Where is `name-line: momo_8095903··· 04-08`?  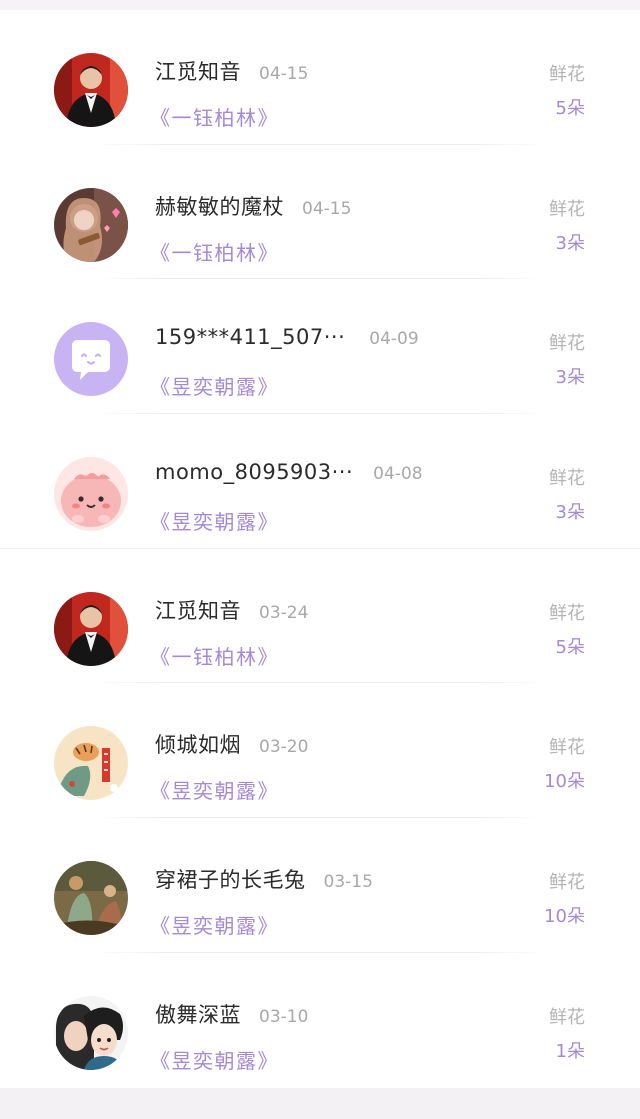 name-line: momo_8095903··· 04-08 is located at coordinates (289, 472).